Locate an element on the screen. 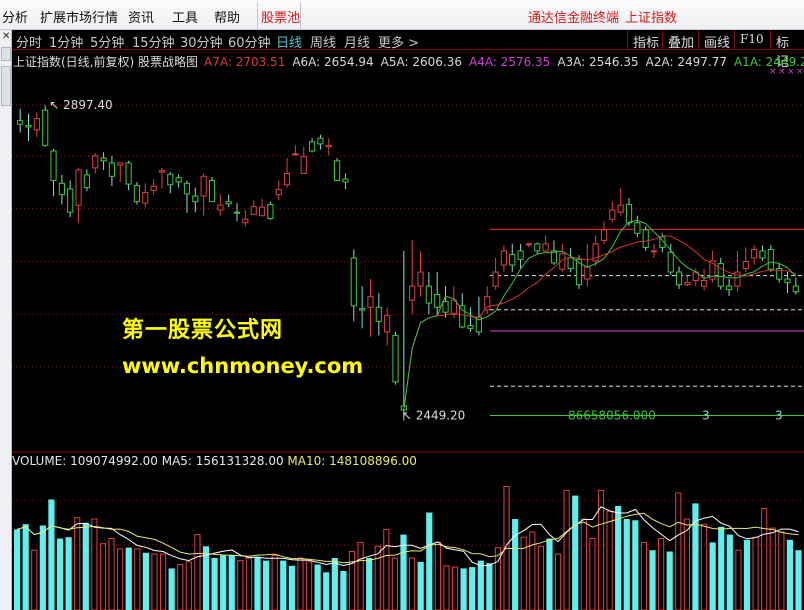  watermark-title: 第一股票公式网 is located at coordinates (203, 330).